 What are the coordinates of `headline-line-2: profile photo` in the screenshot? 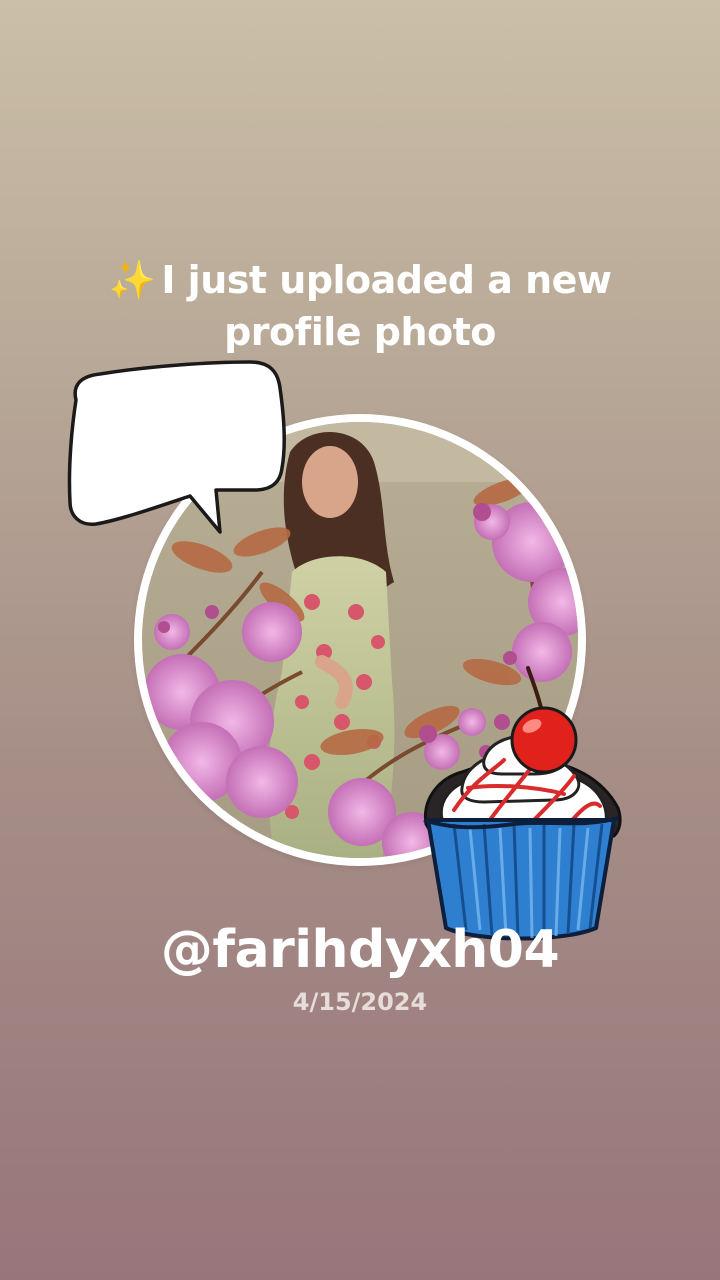 It's located at (360, 332).